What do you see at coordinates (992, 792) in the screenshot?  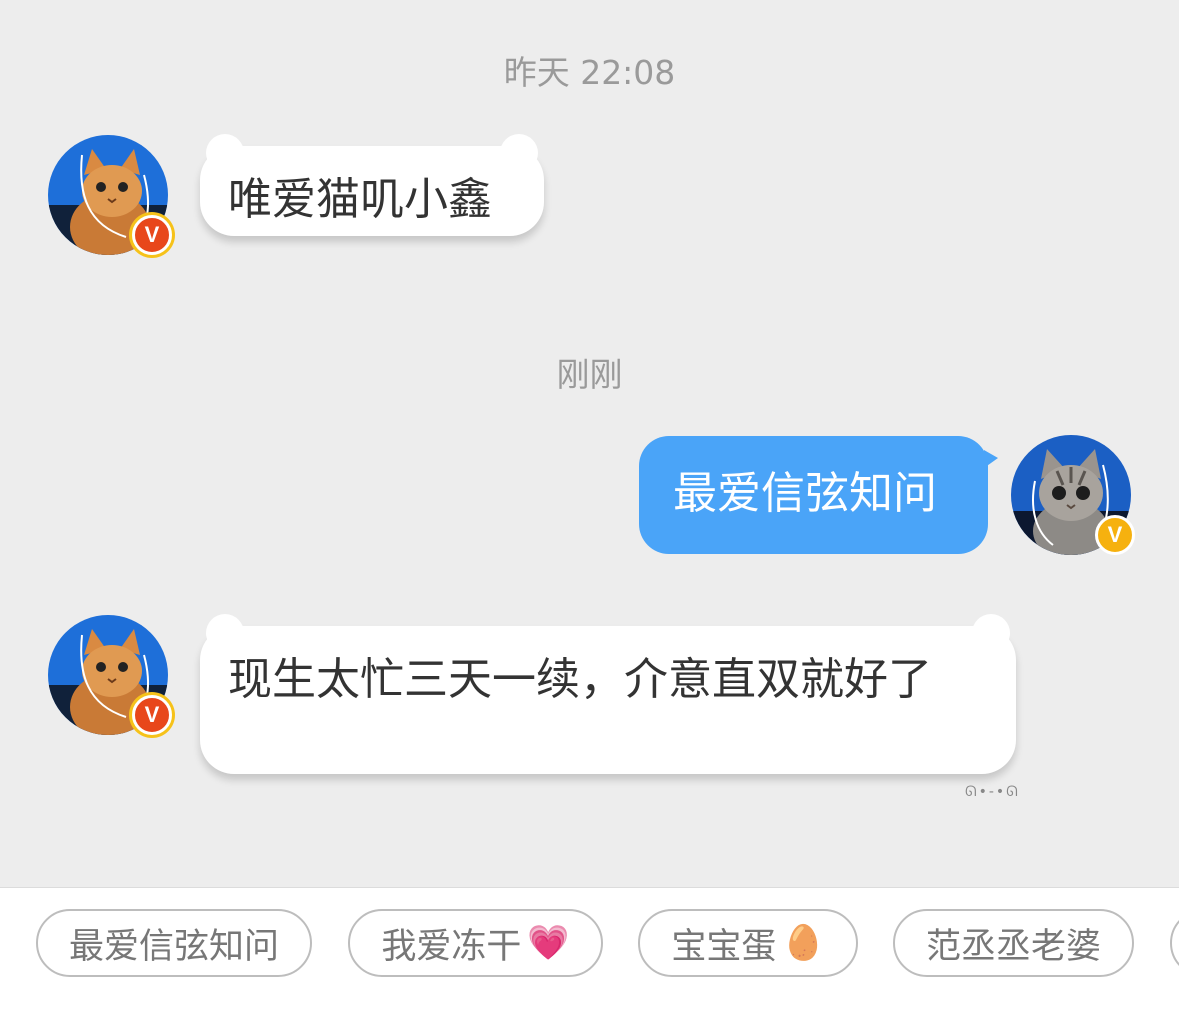 I see `bubble-paw-decoration-icon: ᘏ•-•ᘏ` at bounding box center [992, 792].